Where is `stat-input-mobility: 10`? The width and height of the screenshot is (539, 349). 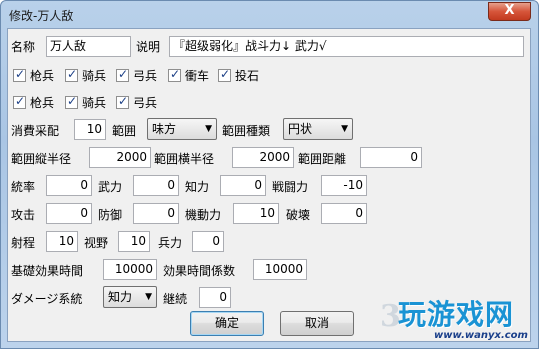 stat-input-mobility: 10 is located at coordinates (256, 213).